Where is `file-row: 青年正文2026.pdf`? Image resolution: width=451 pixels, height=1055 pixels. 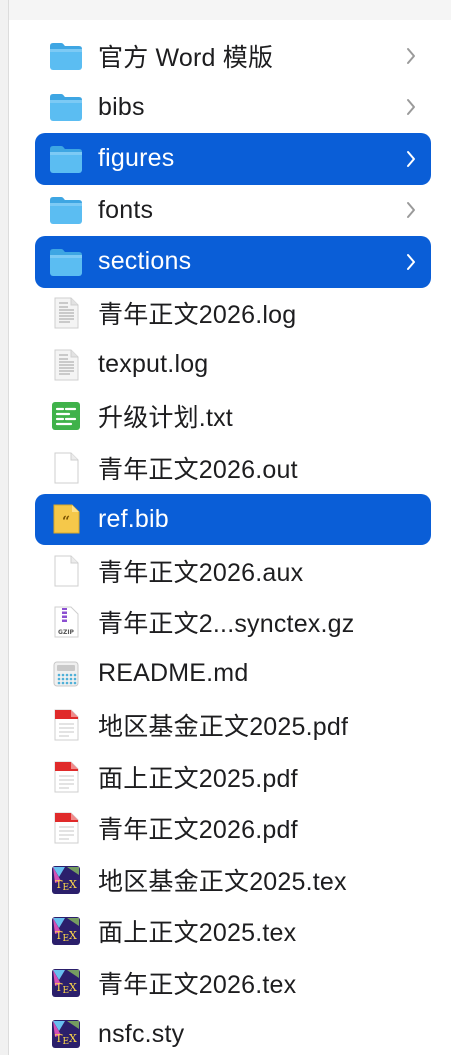 file-row: 青年正文2026.pdf is located at coordinates (233, 829).